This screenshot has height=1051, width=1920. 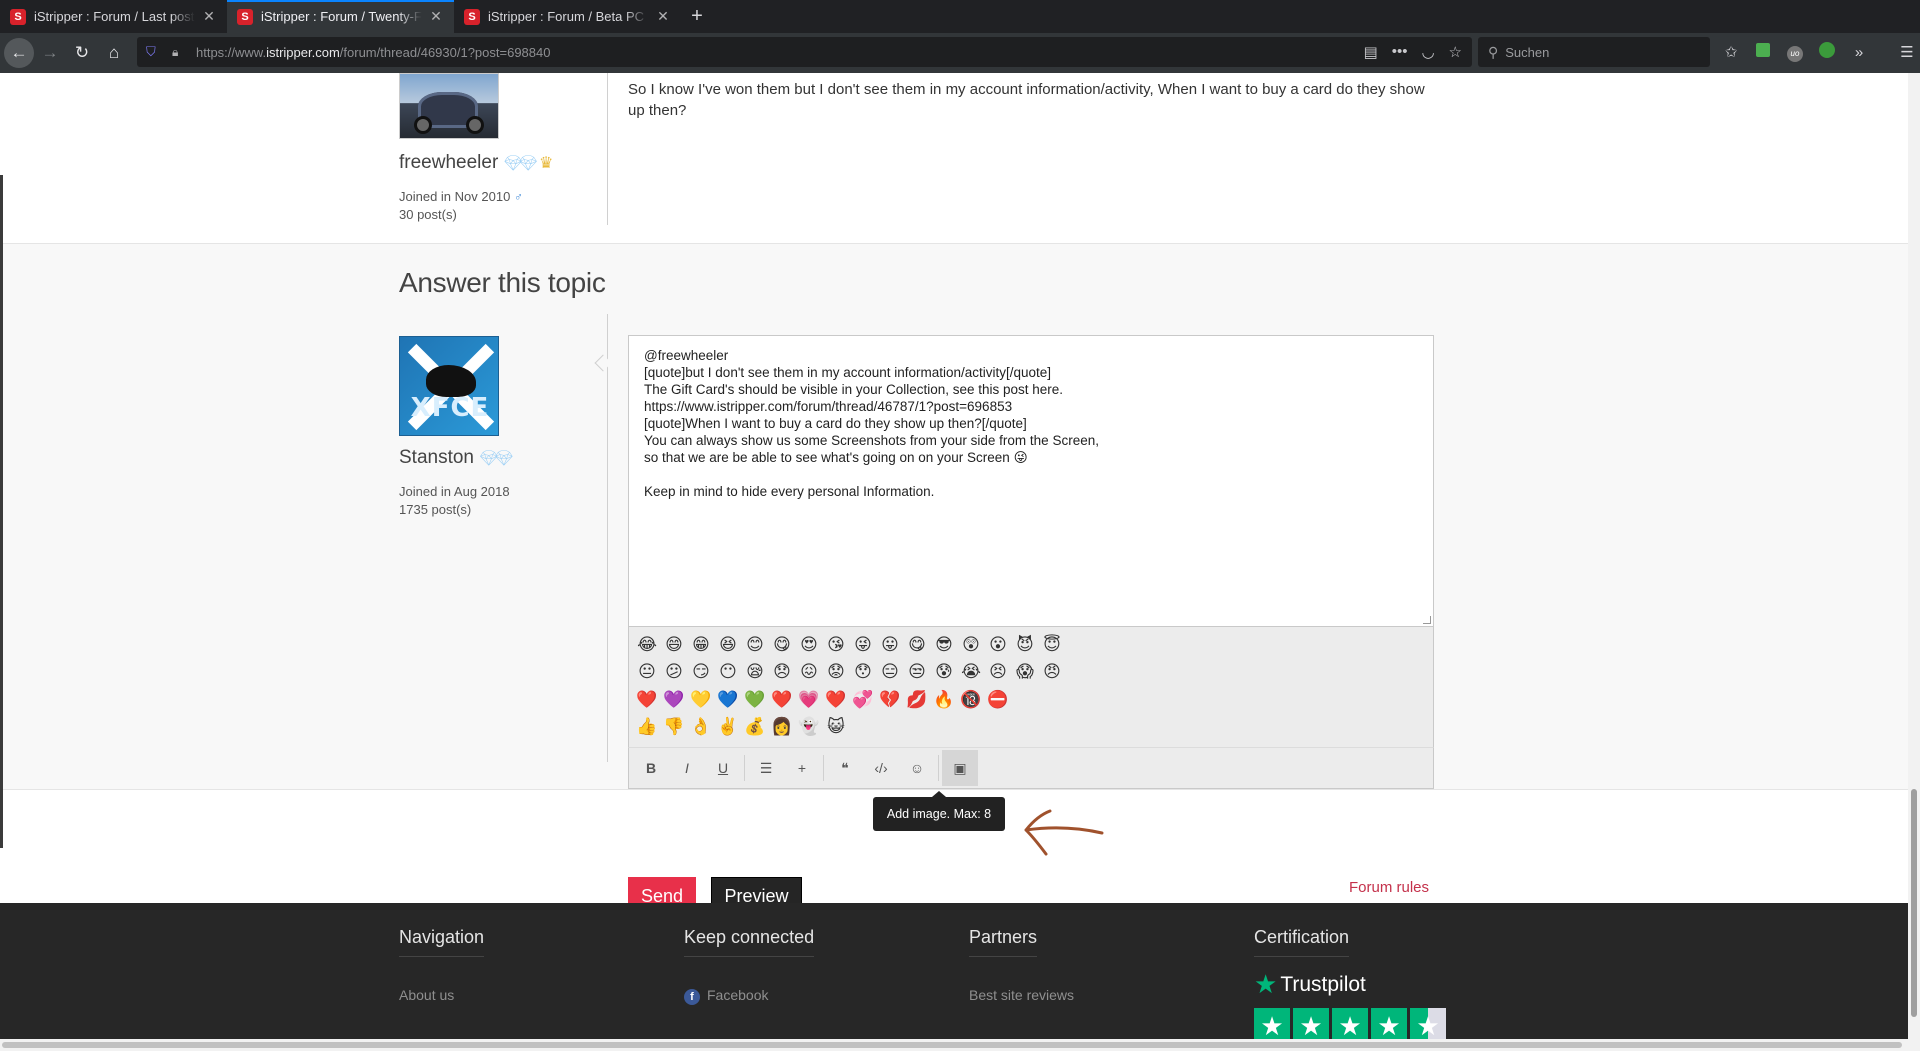 What do you see at coordinates (701, 672) in the screenshot?
I see `emoji-button: 😏` at bounding box center [701, 672].